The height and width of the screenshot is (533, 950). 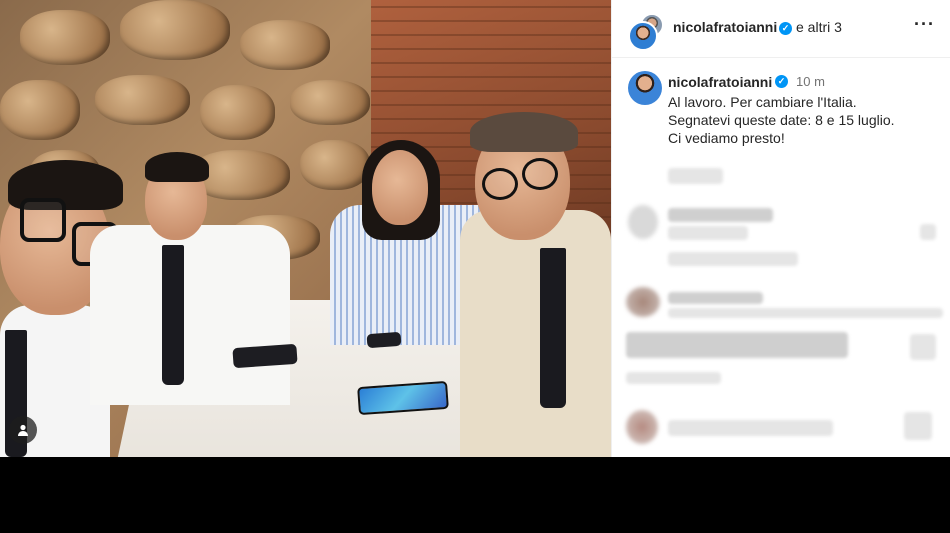 I want to click on letterbox-bar, so click(x=475, y=495).